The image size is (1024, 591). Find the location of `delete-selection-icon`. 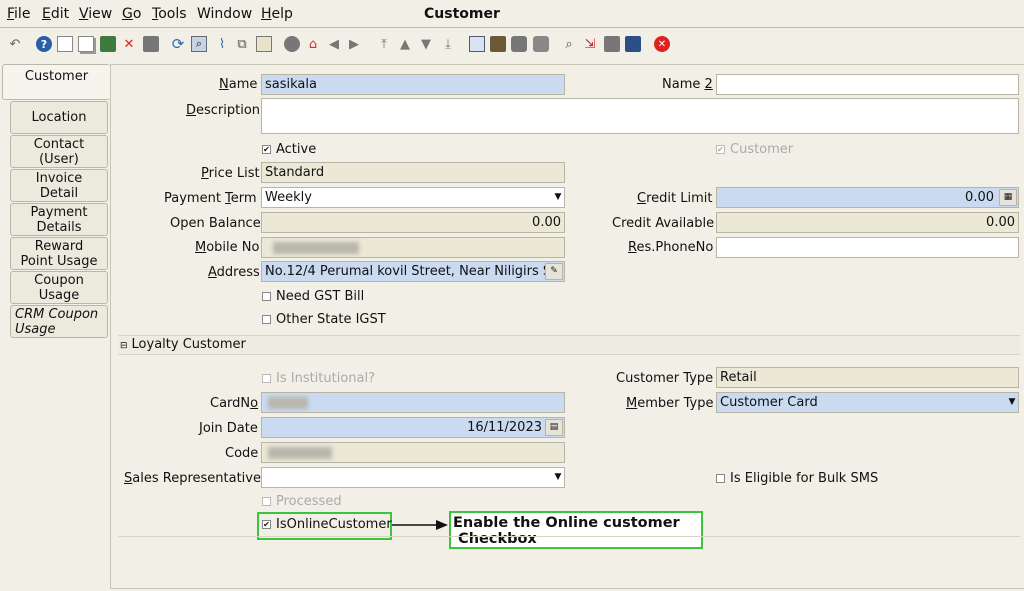

delete-selection-icon is located at coordinates (151, 44).